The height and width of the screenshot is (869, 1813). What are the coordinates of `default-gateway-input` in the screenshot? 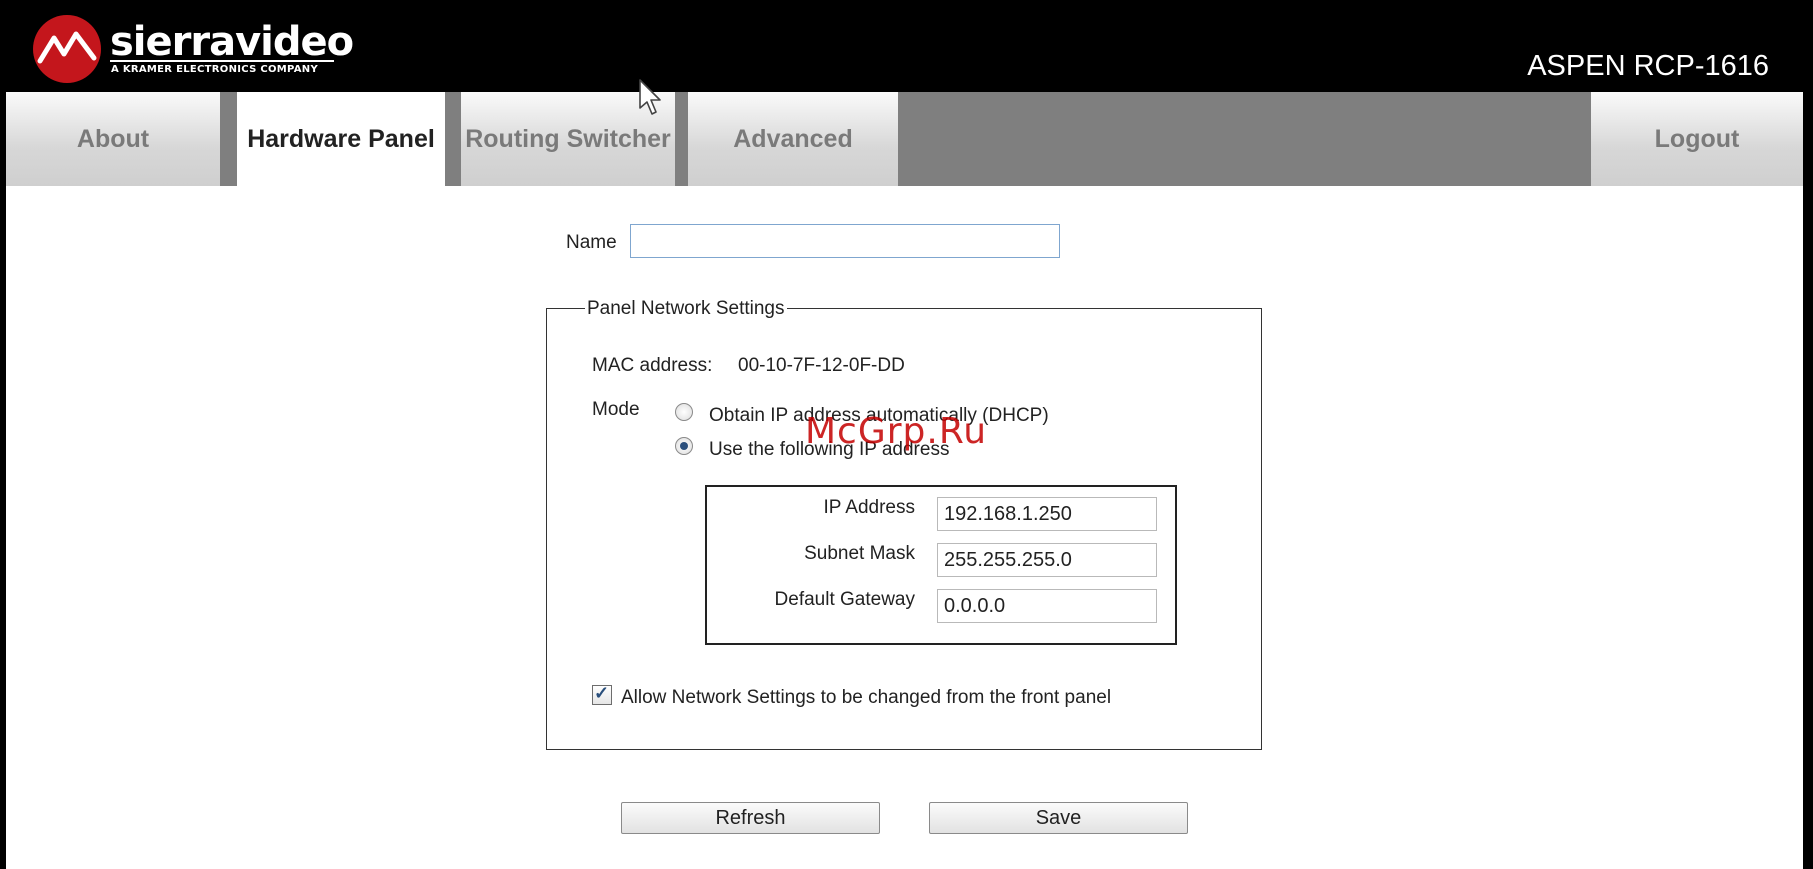 It's located at (1047, 606).